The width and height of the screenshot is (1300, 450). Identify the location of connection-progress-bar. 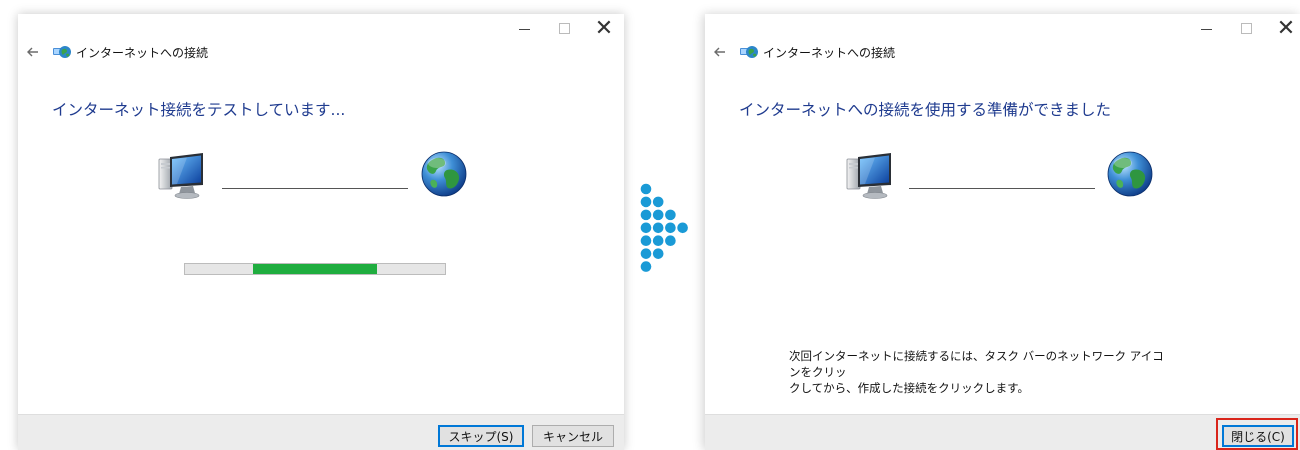
(315, 269).